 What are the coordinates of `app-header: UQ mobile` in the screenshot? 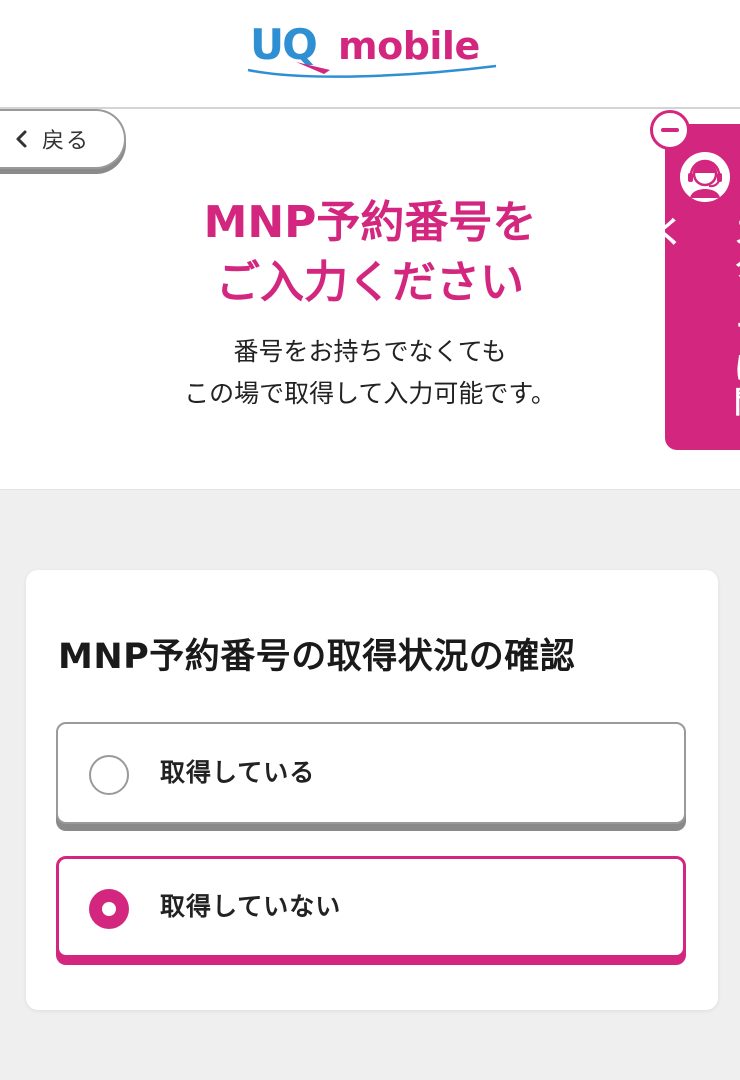 It's located at (370, 54).